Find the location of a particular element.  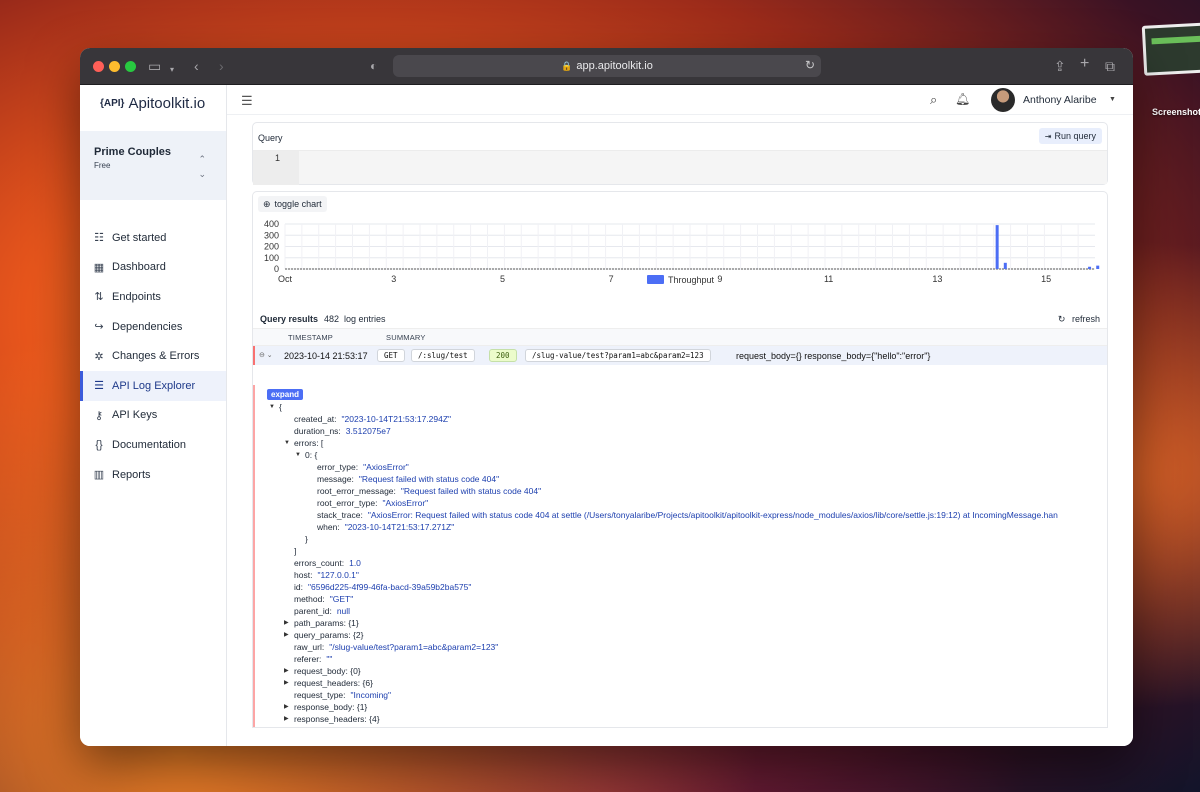

reload-icon: ↻ is located at coordinates (810, 65).